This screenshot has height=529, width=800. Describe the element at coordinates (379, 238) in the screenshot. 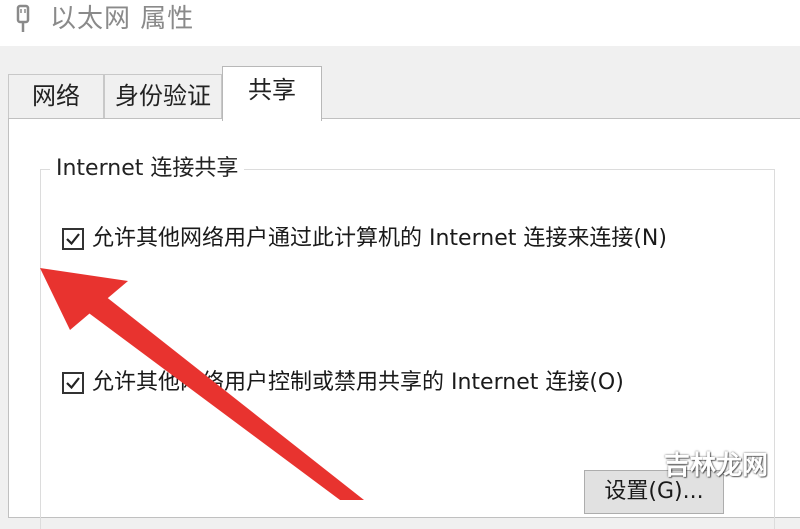

I see `allow-connect-label: 允许其他网络用户通过此计算机的 Internet 连接来连接(N)` at that location.